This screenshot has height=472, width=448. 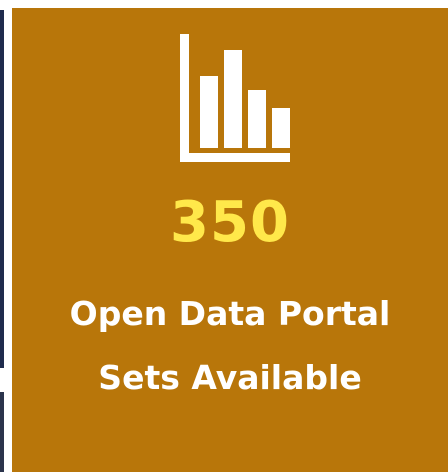 I want to click on left-edge-panel-lower, so click(x=2, y=432).